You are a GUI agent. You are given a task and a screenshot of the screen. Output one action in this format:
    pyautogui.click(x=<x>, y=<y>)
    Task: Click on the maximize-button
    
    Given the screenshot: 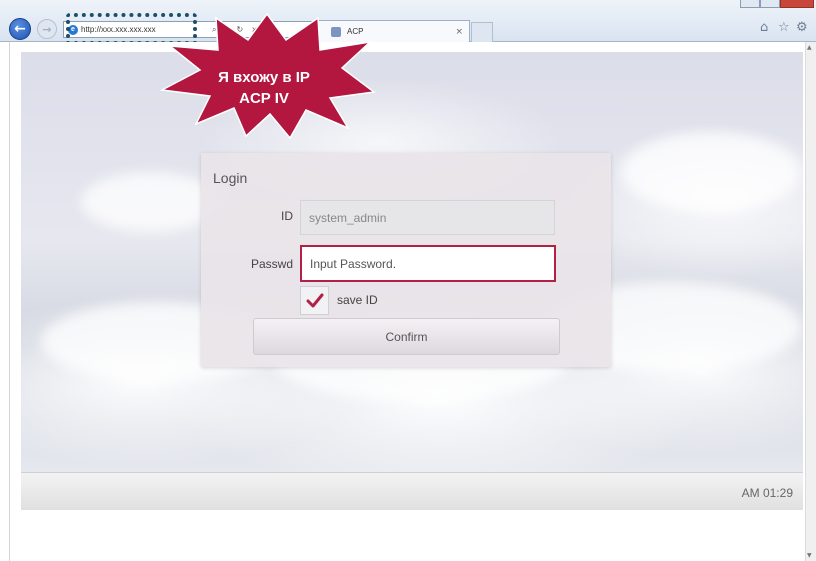 What is the action you would take?
    pyautogui.click(x=770, y=4)
    